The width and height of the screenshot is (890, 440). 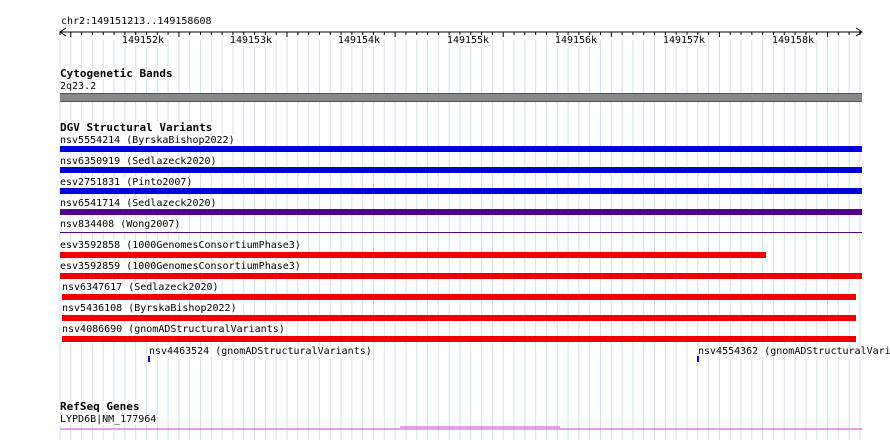 I want to click on variant-label-7: esv3592859 (1000GenomesConsortiumPhase3), so click(x=180, y=266).